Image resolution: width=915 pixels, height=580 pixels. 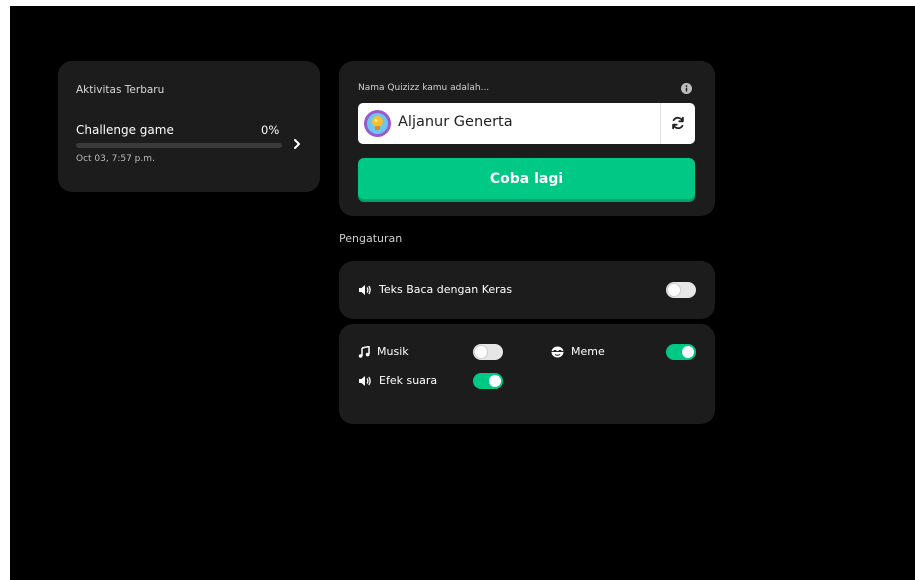 I want to click on sound-effects-setting: Efek suara, so click(x=397, y=380).